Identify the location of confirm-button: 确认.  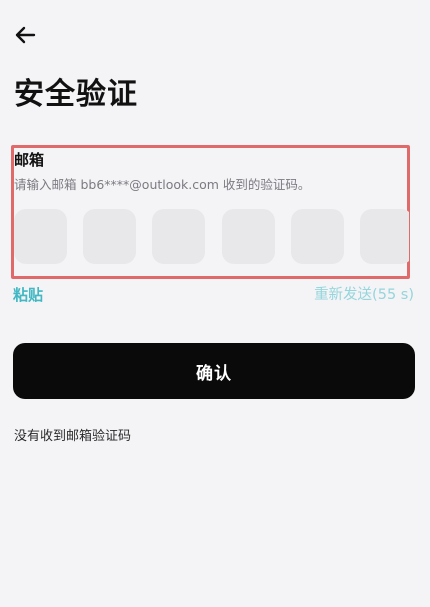
(214, 371).